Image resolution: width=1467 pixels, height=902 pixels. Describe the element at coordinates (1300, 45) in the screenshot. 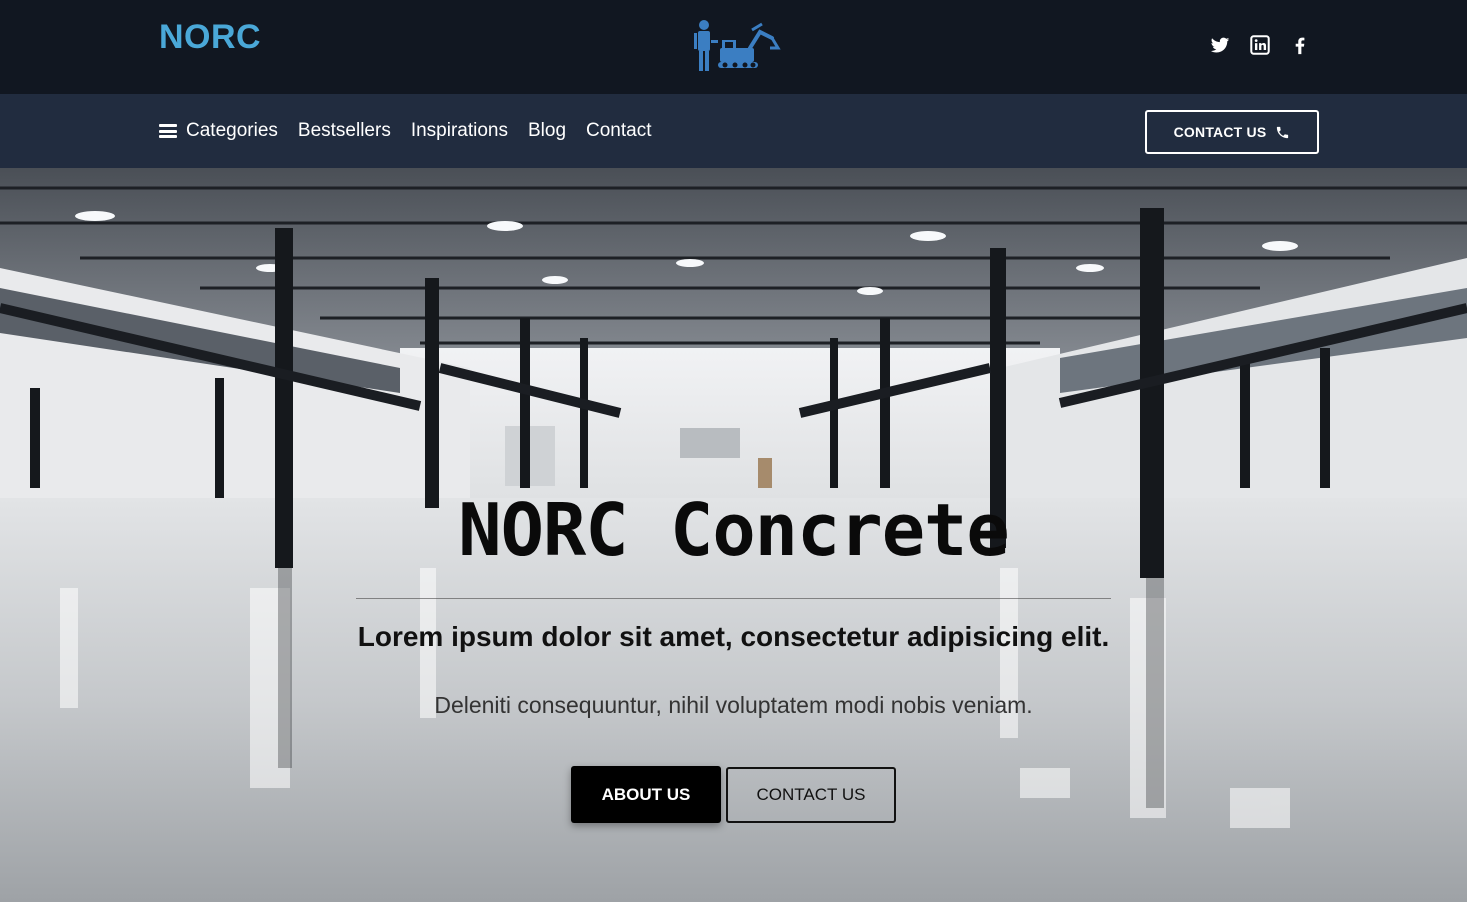

I see `facebook-icon` at that location.